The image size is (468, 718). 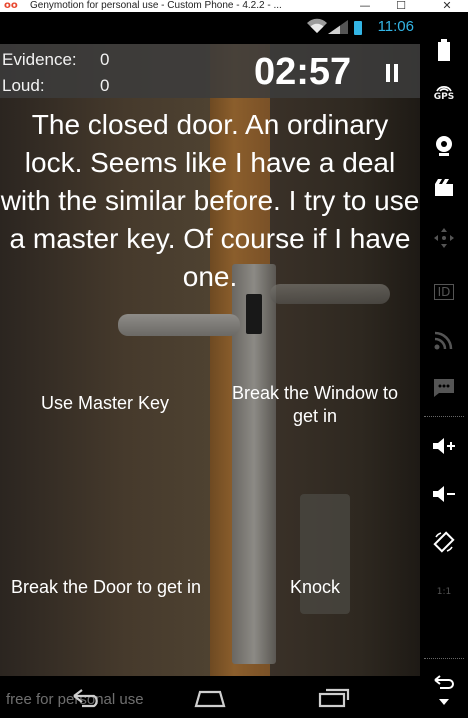 I want to click on scale-icon: 1:1, so click(x=444, y=592).